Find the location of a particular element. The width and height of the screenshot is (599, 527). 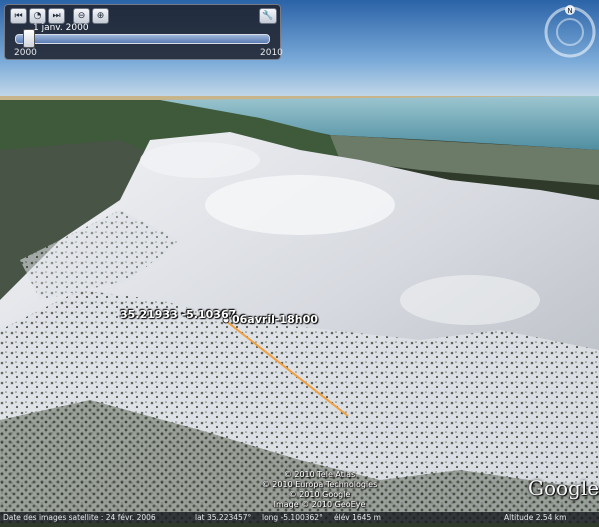

wrench-icon: 🔧 is located at coordinates (268, 16).